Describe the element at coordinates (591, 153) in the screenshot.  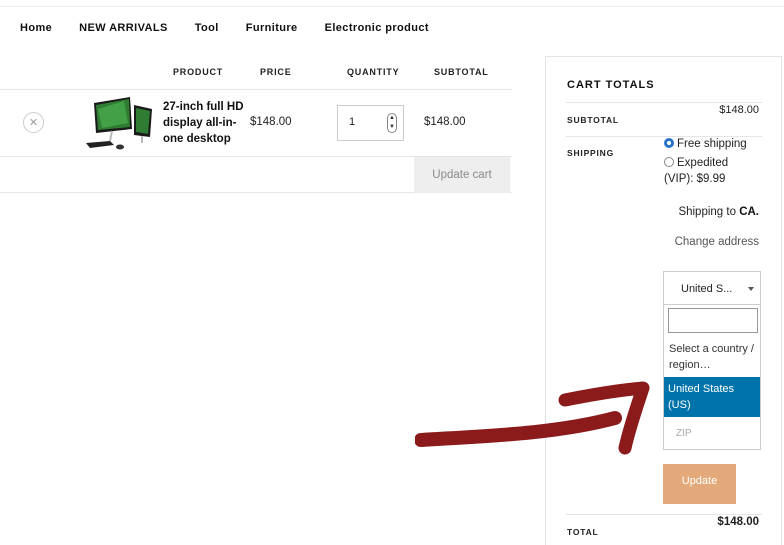
I see `shipping-label: SHIPPING` at that location.